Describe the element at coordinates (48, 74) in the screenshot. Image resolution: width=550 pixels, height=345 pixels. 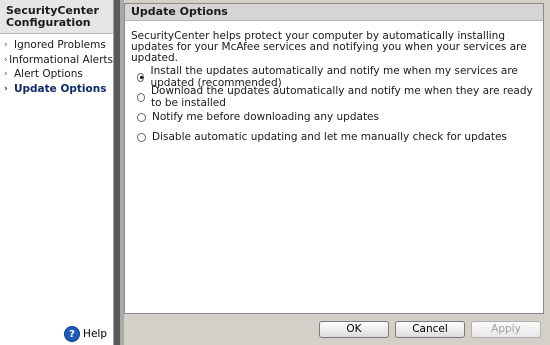
I see `sidebar-item-label: Alert Options` at that location.